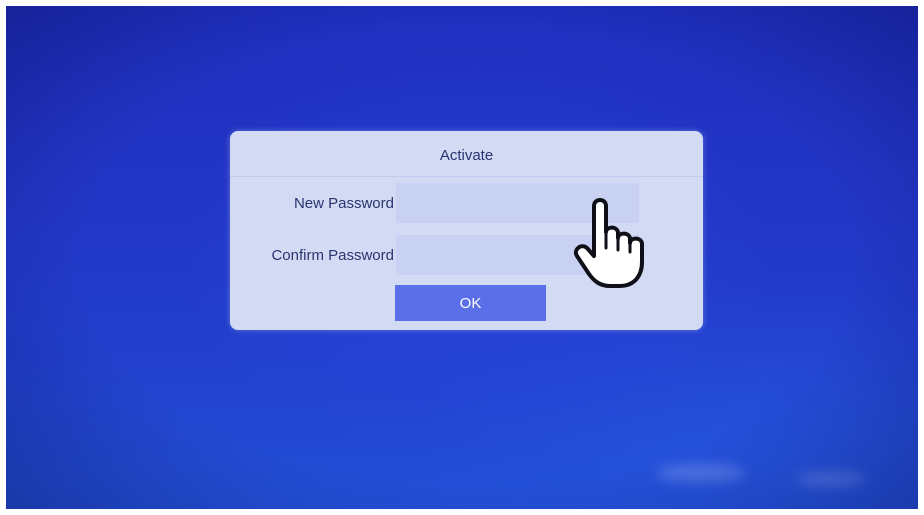  I want to click on ok-button: OK, so click(470, 303).